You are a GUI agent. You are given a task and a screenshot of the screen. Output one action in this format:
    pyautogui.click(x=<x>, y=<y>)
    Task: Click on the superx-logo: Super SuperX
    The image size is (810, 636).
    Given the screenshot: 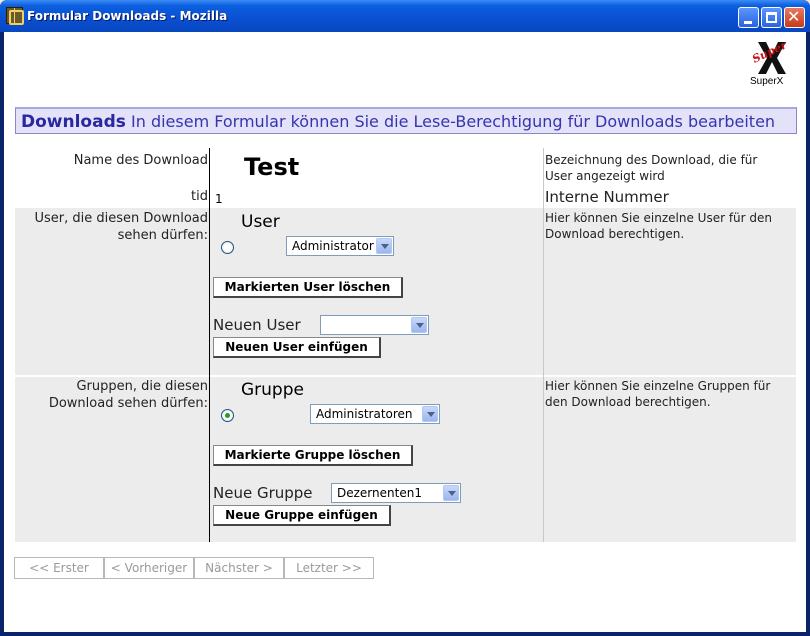 What is the action you would take?
    pyautogui.click(x=771, y=63)
    